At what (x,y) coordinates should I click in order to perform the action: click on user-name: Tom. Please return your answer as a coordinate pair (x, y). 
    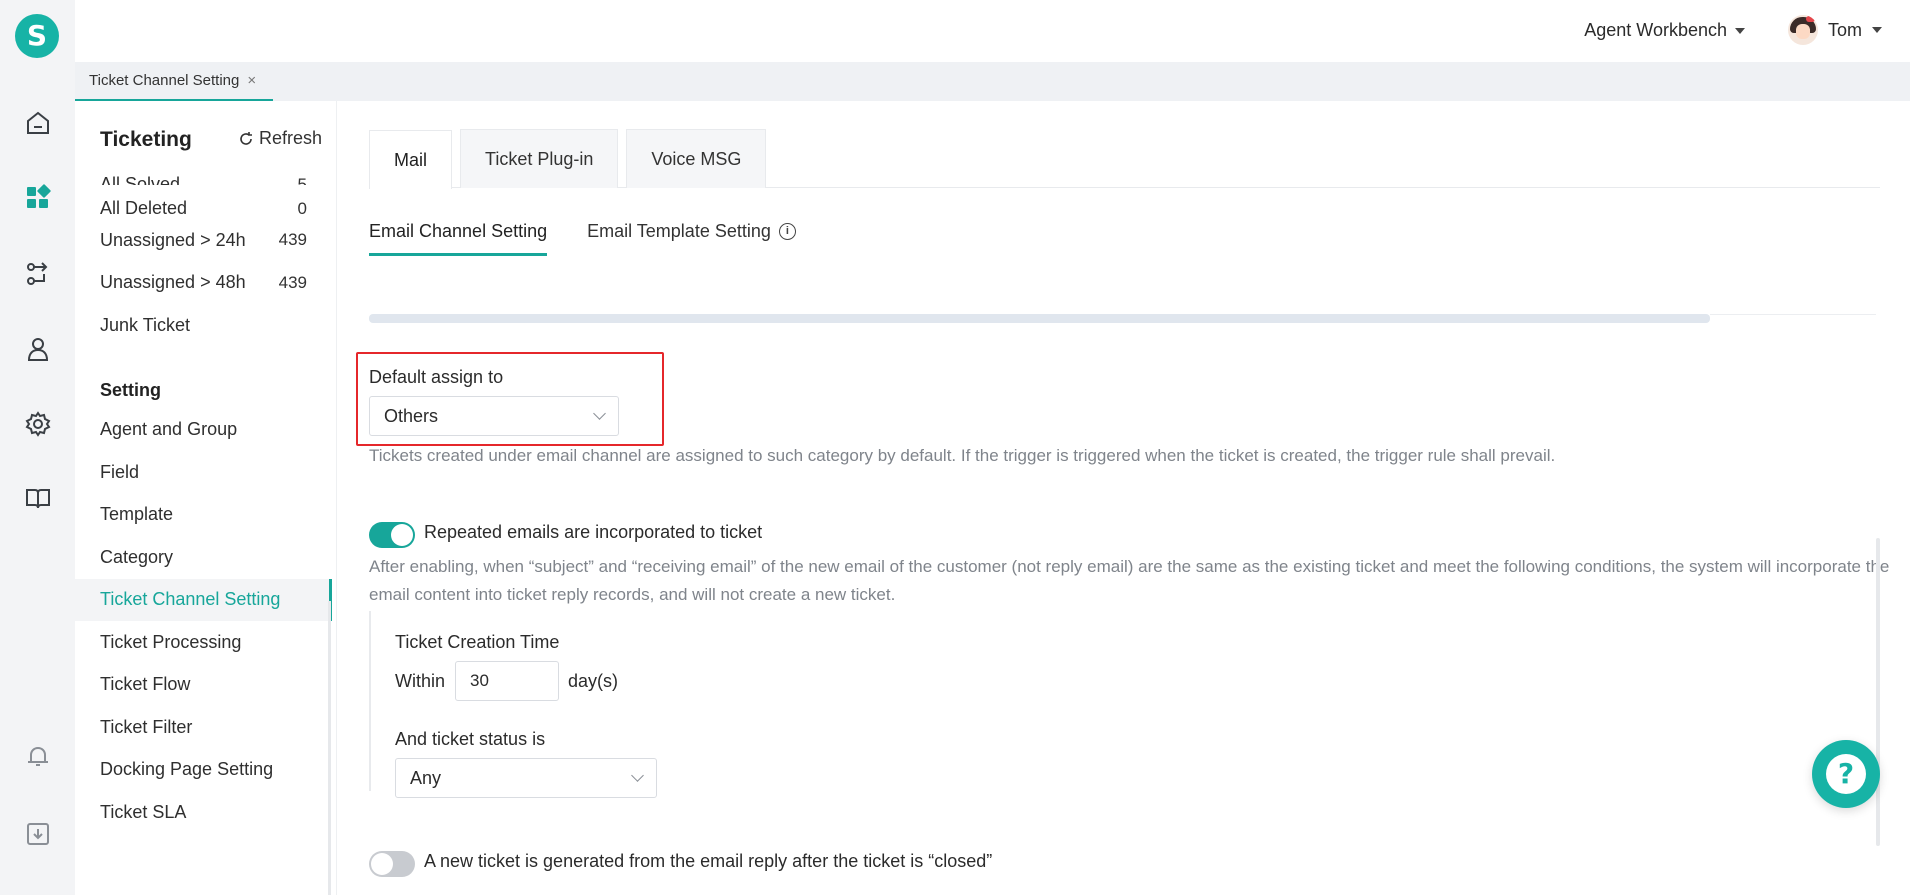
    Looking at the image, I should click on (1844, 29).